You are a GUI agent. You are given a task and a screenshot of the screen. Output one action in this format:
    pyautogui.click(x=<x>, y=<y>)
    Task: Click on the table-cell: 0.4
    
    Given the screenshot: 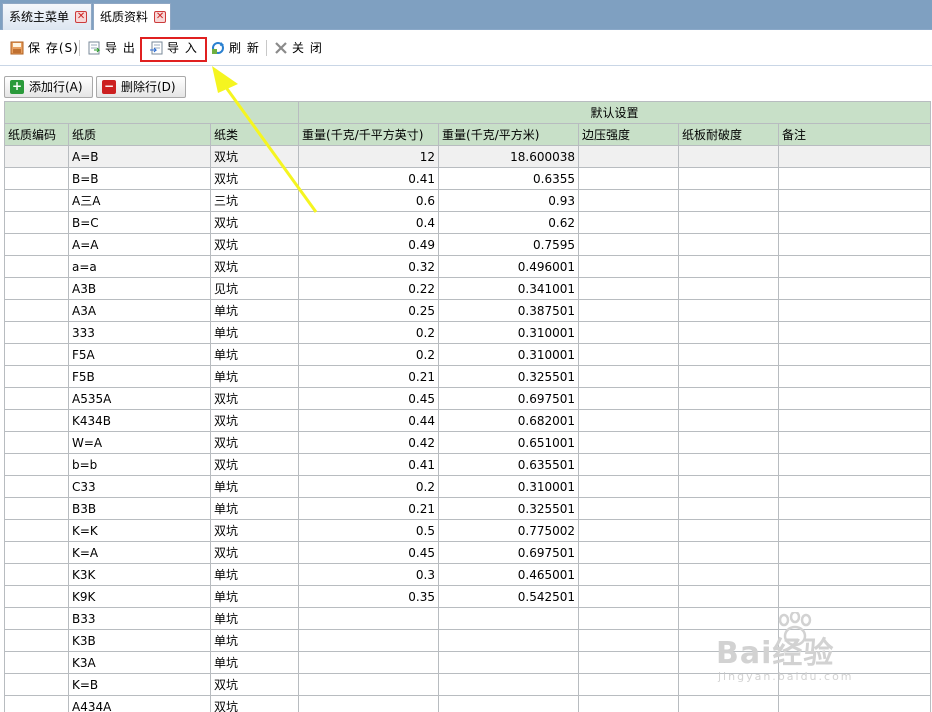 What is the action you would take?
    pyautogui.click(x=369, y=222)
    